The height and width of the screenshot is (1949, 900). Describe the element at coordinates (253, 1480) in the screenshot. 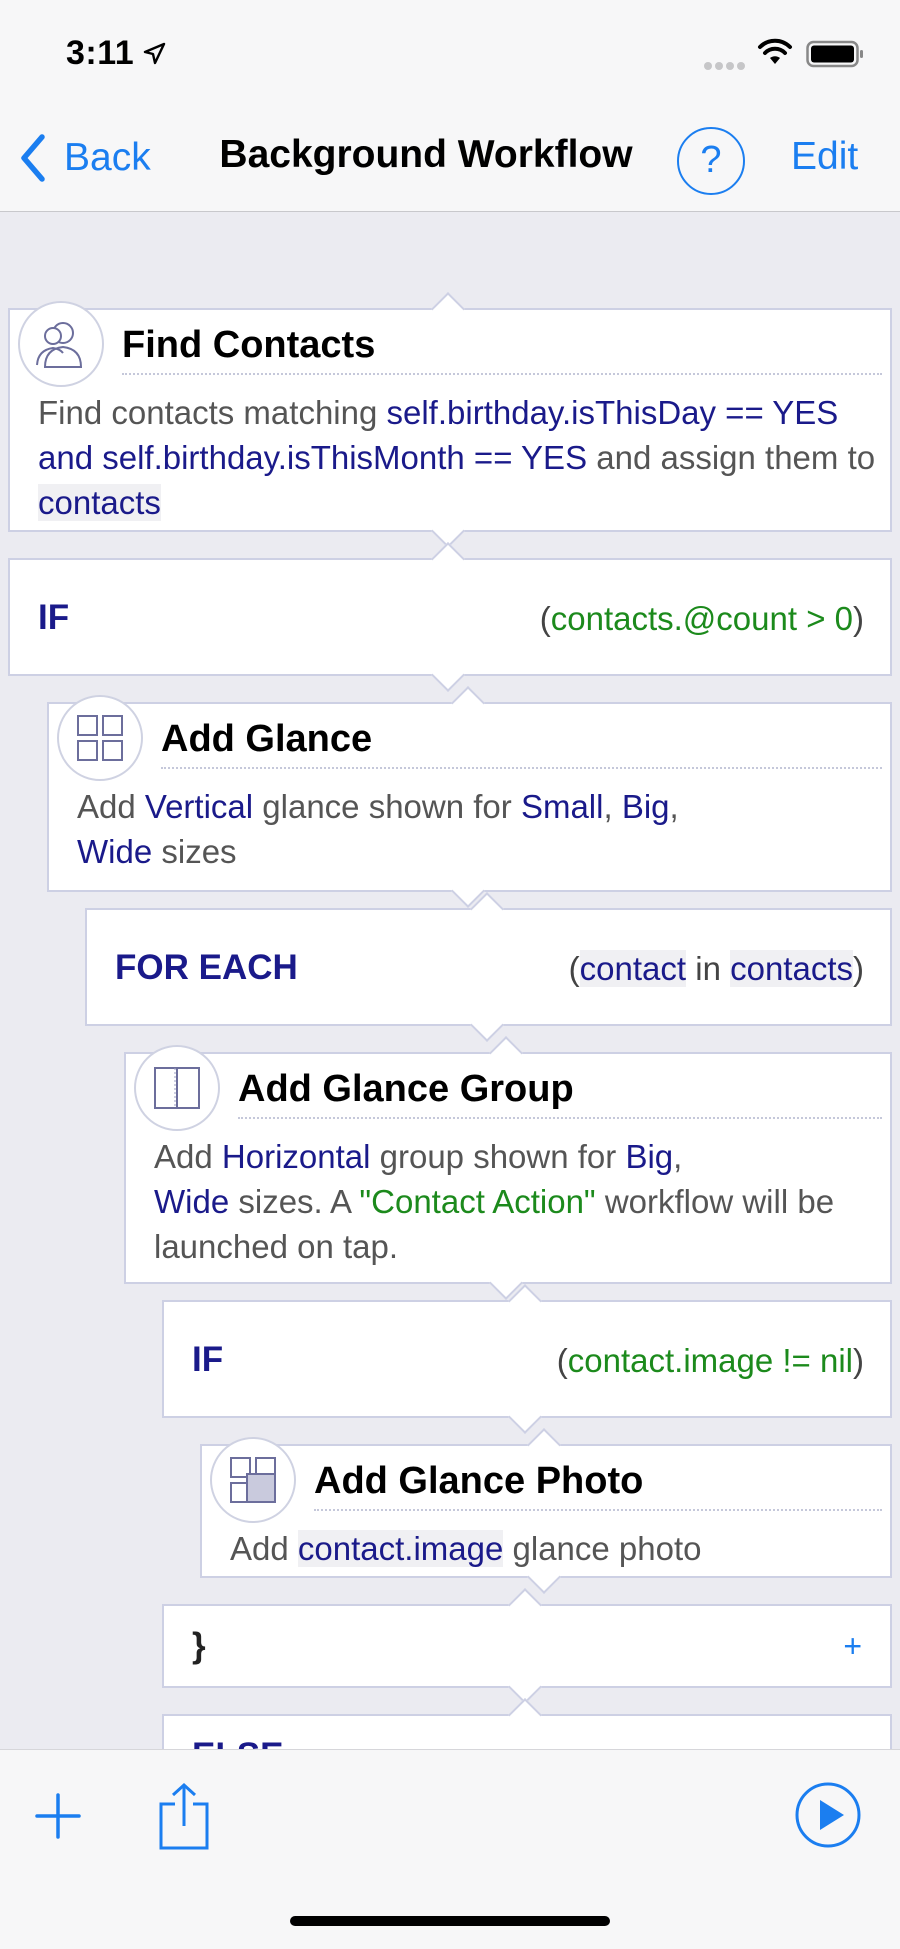

I see `glance-photo-icon` at that location.